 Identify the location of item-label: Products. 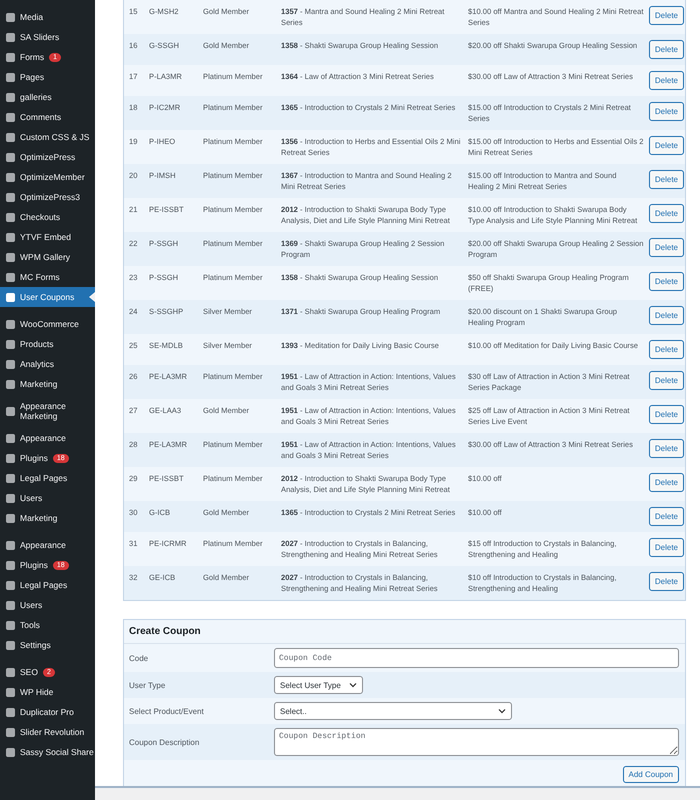
(37, 344).